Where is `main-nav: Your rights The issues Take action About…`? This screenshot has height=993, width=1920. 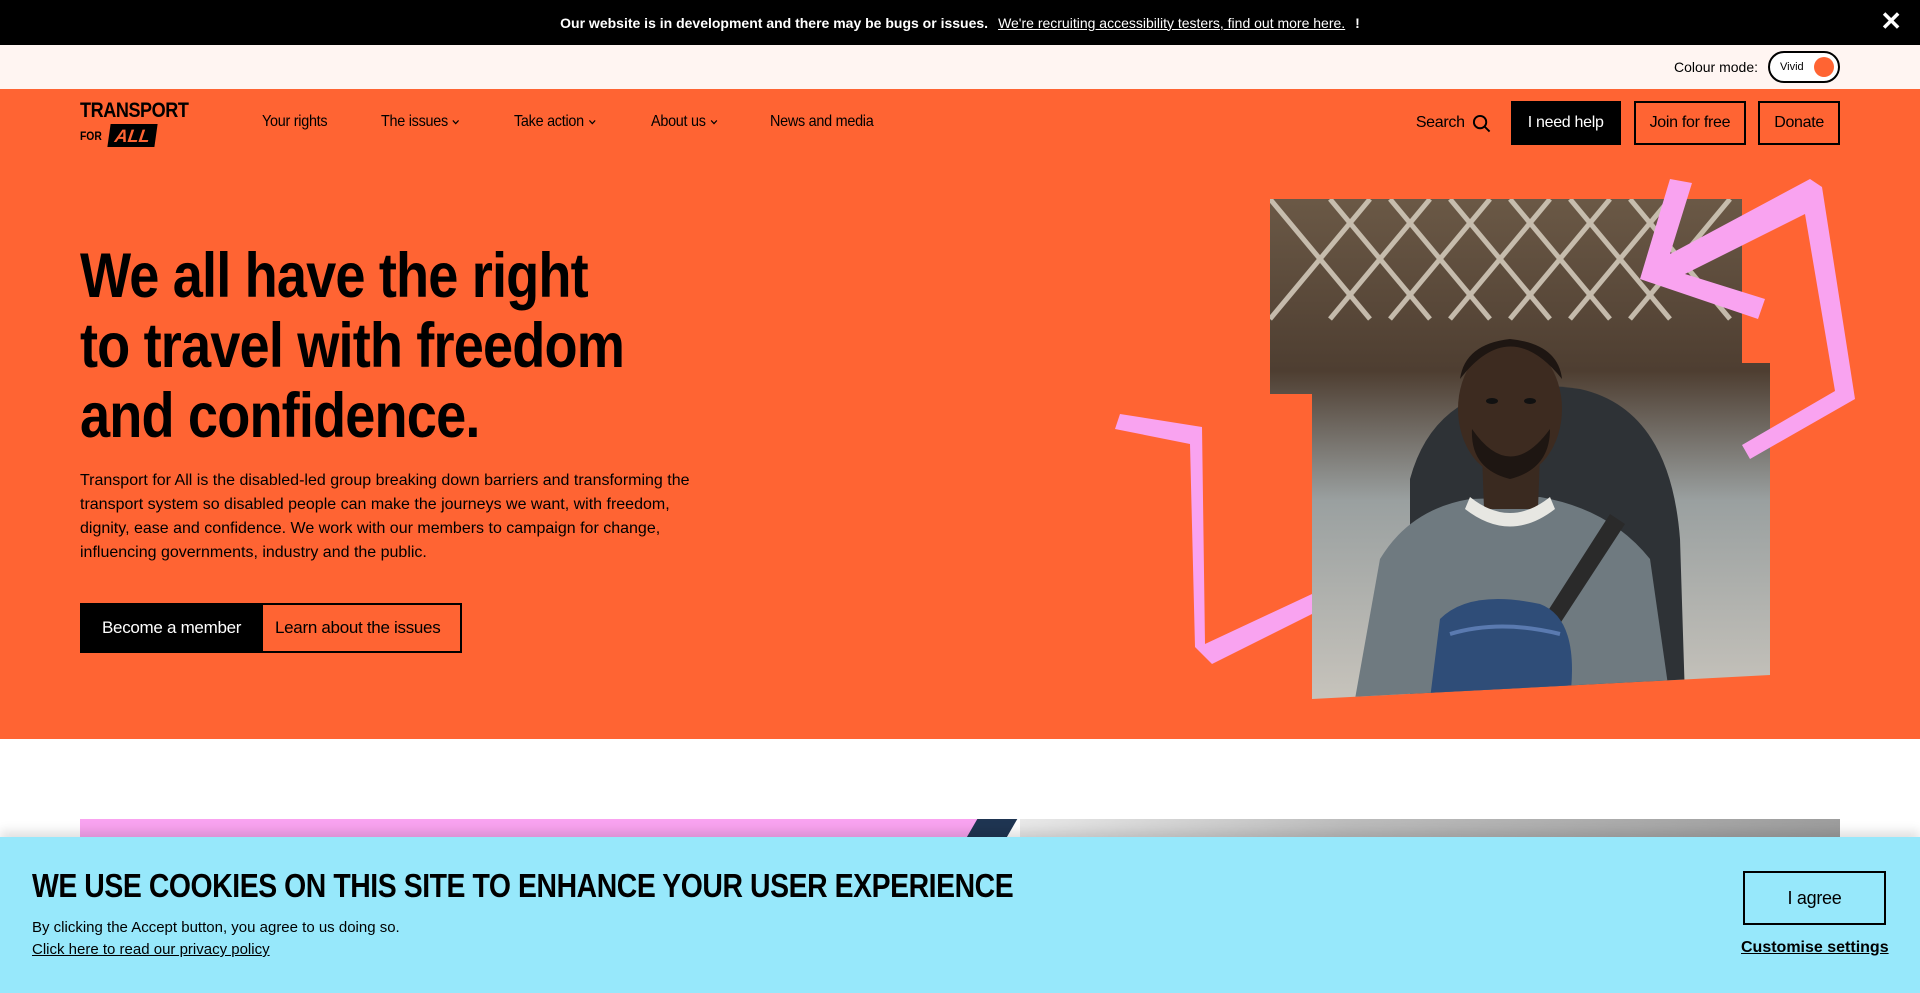 main-nav: Your rights The issues Take action About… is located at coordinates (596, 122).